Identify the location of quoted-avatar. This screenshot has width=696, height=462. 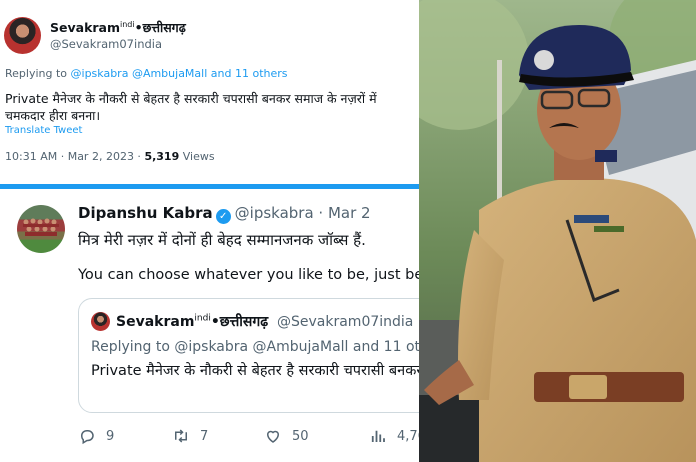
(100, 321).